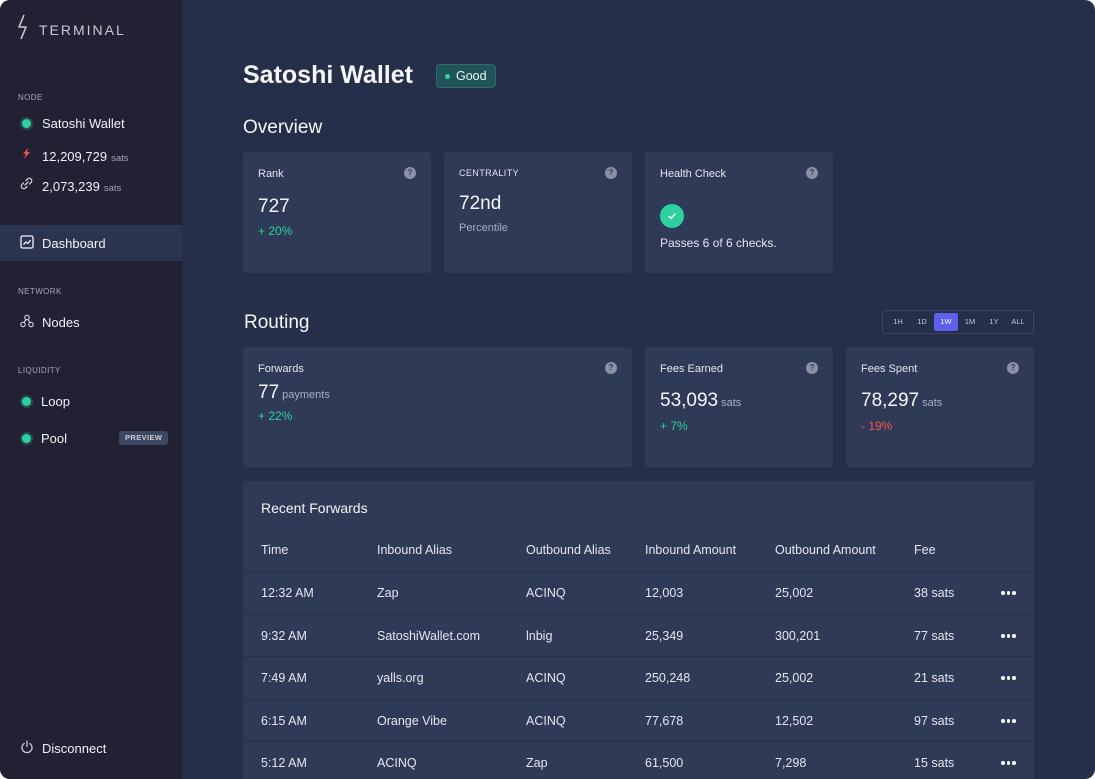 The width and height of the screenshot is (1095, 779). Describe the element at coordinates (898, 322) in the screenshot. I see `range-1h-button: 1H` at that location.